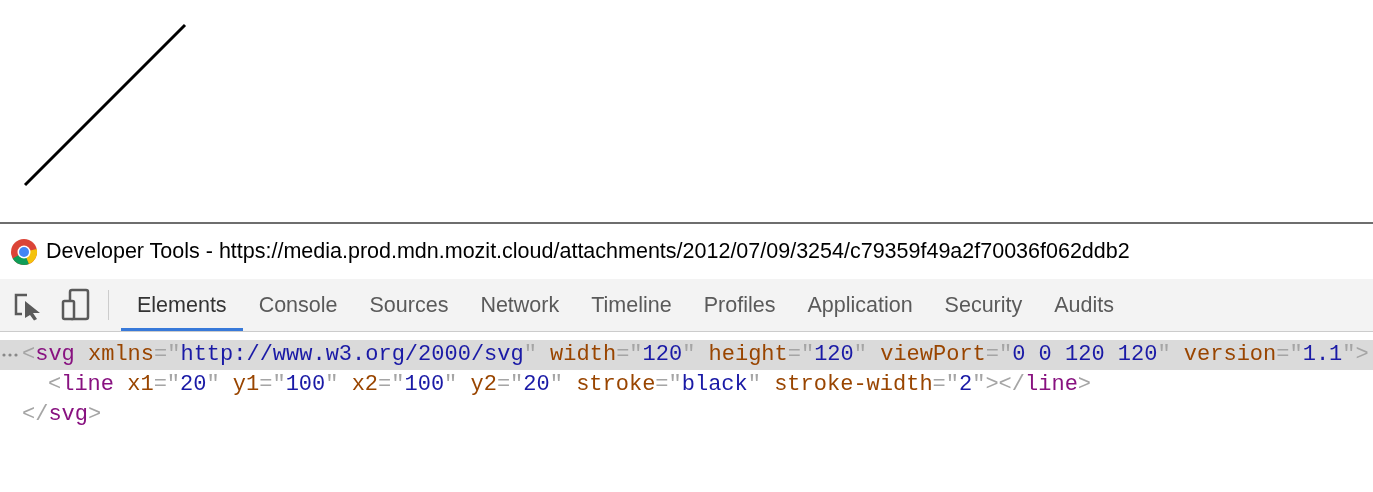 This screenshot has height=492, width=1373. Describe the element at coordinates (739, 305) in the screenshot. I see `panel-tab: Profiles` at that location.